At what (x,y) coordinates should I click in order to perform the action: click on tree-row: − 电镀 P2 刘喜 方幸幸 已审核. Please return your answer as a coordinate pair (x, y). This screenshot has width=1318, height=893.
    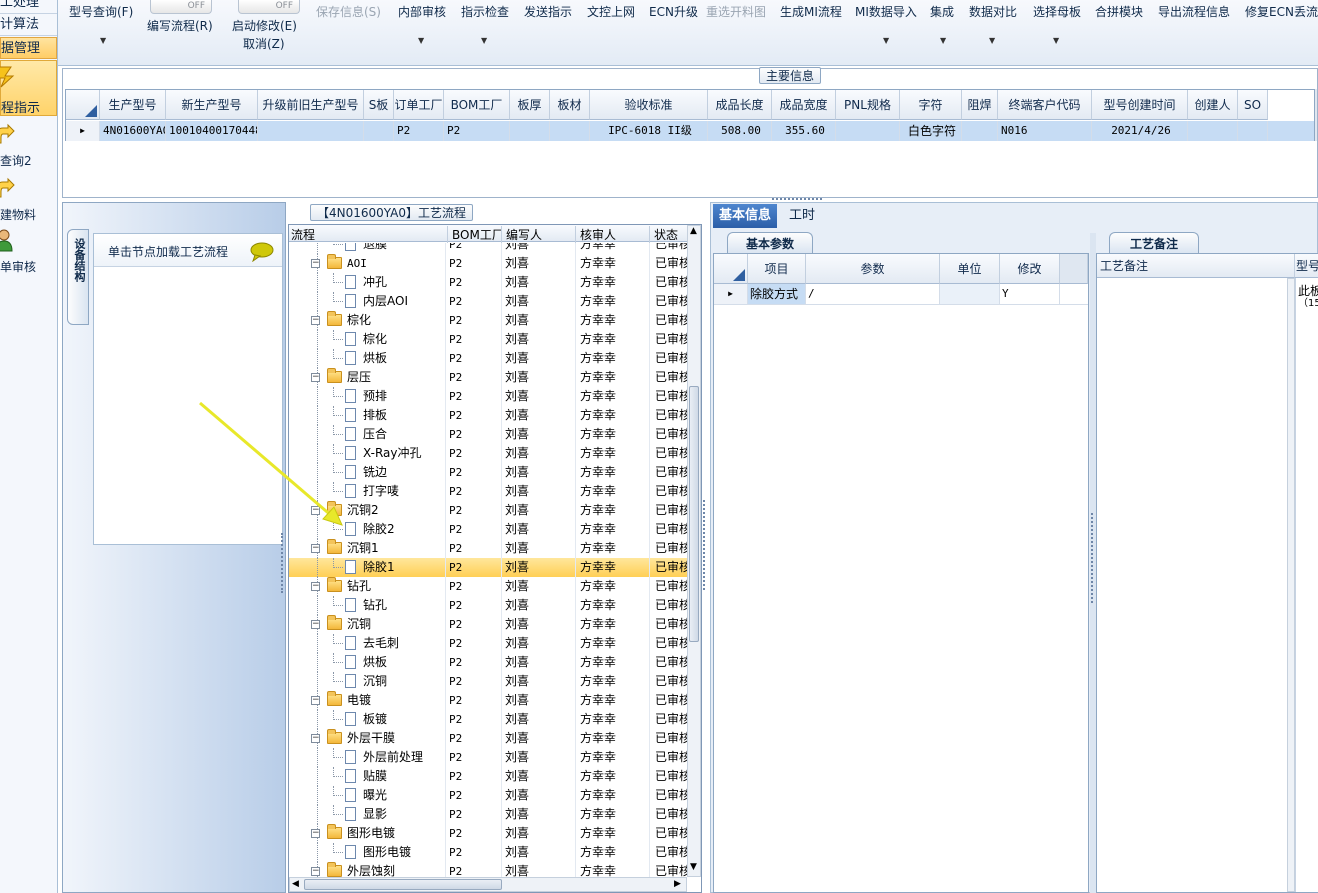
    Looking at the image, I should click on (488, 700).